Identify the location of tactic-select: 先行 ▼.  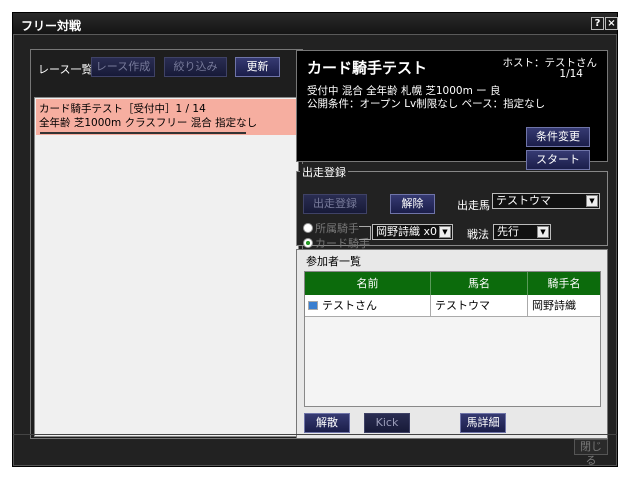
(522, 232).